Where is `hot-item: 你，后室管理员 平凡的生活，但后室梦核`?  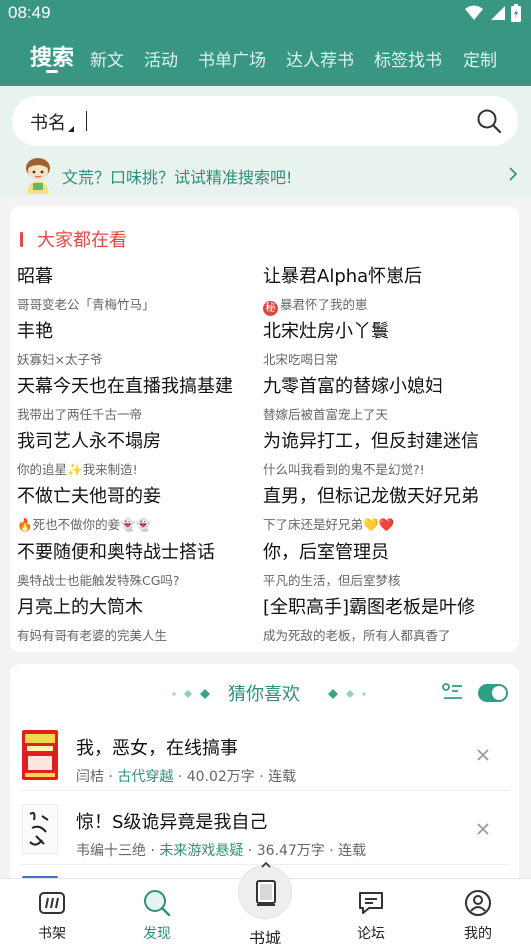
hot-item: 你，后室管理员 平凡的生活，但后室梦核 is located at coordinates (385, 563).